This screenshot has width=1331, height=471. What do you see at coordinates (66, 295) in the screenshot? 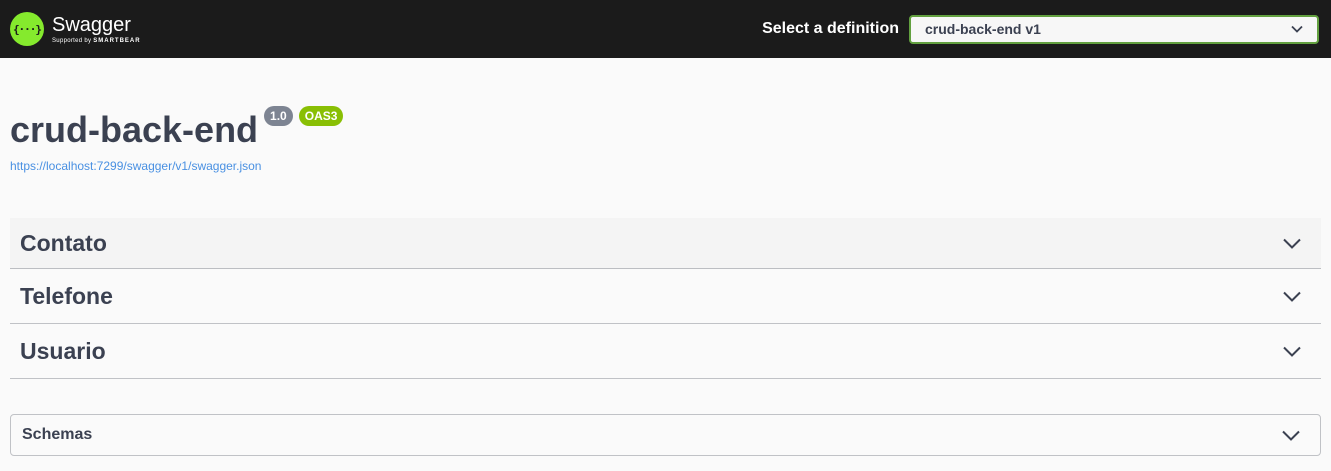
I see `tag-name: Telefone` at bounding box center [66, 295].